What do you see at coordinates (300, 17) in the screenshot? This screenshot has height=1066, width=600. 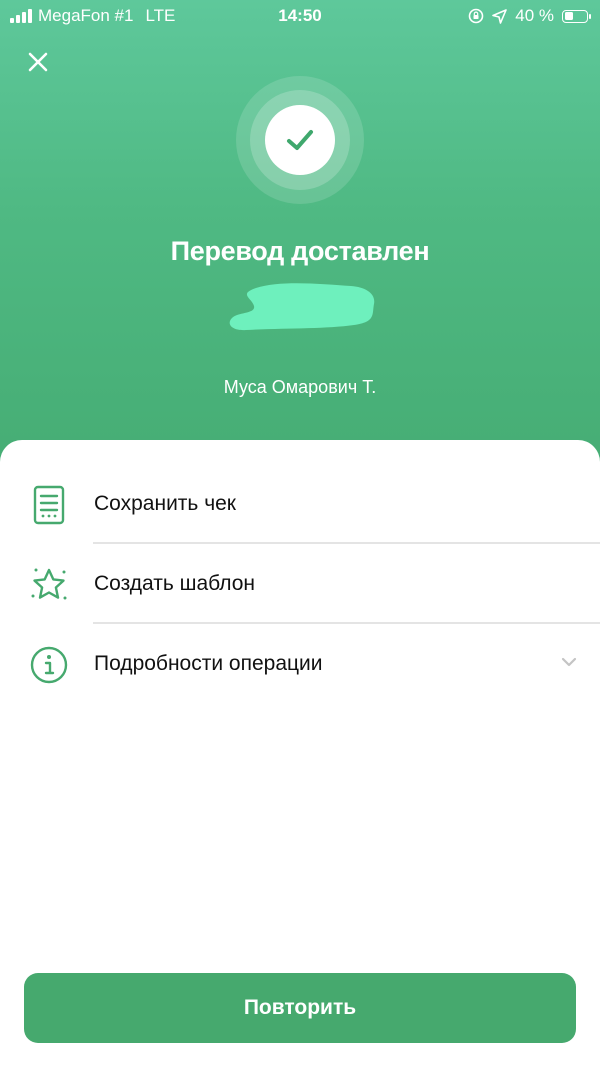 I see `status-bar: MegaFon #1 LTE 14:50 40 %` at bounding box center [300, 17].